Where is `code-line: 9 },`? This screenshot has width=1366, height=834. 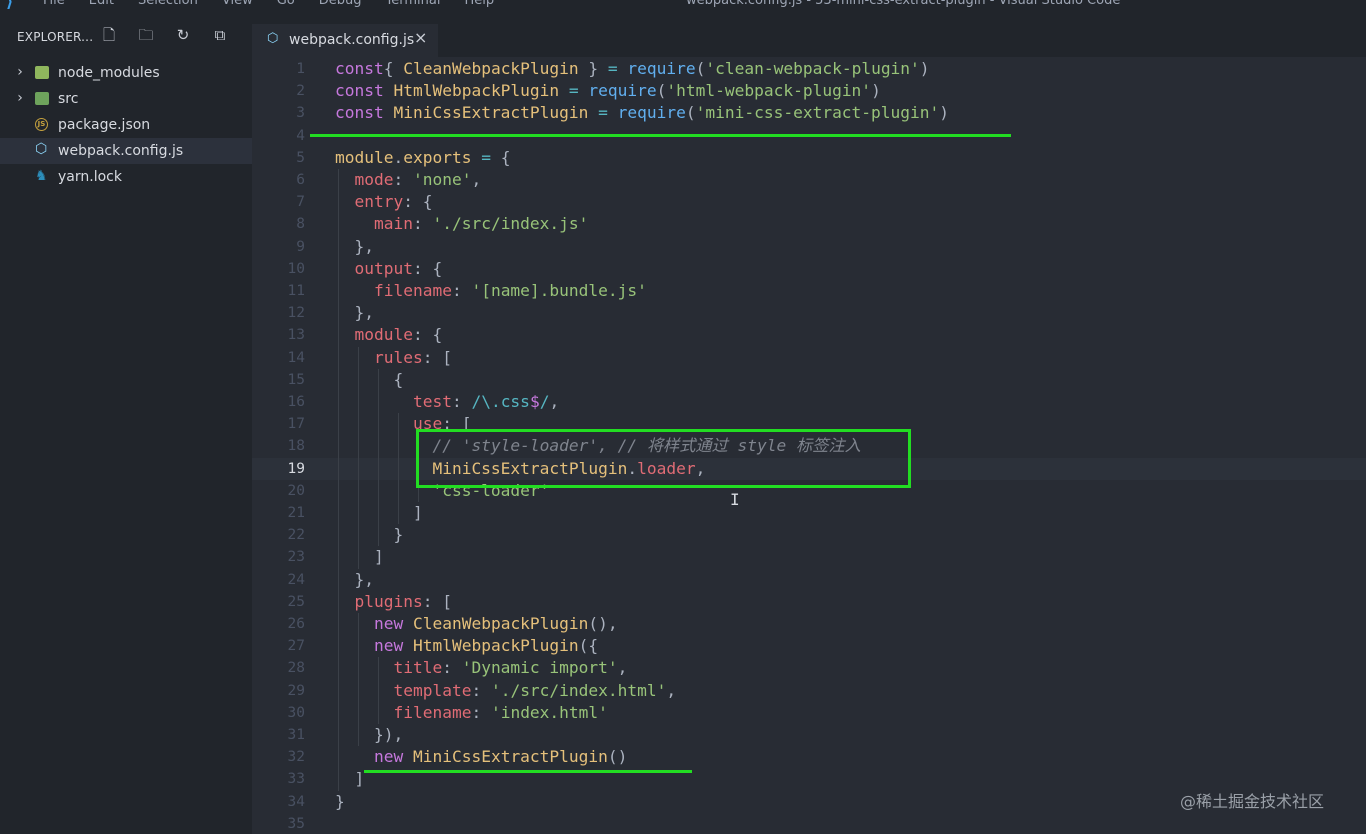 code-line: 9 }, is located at coordinates (809, 247).